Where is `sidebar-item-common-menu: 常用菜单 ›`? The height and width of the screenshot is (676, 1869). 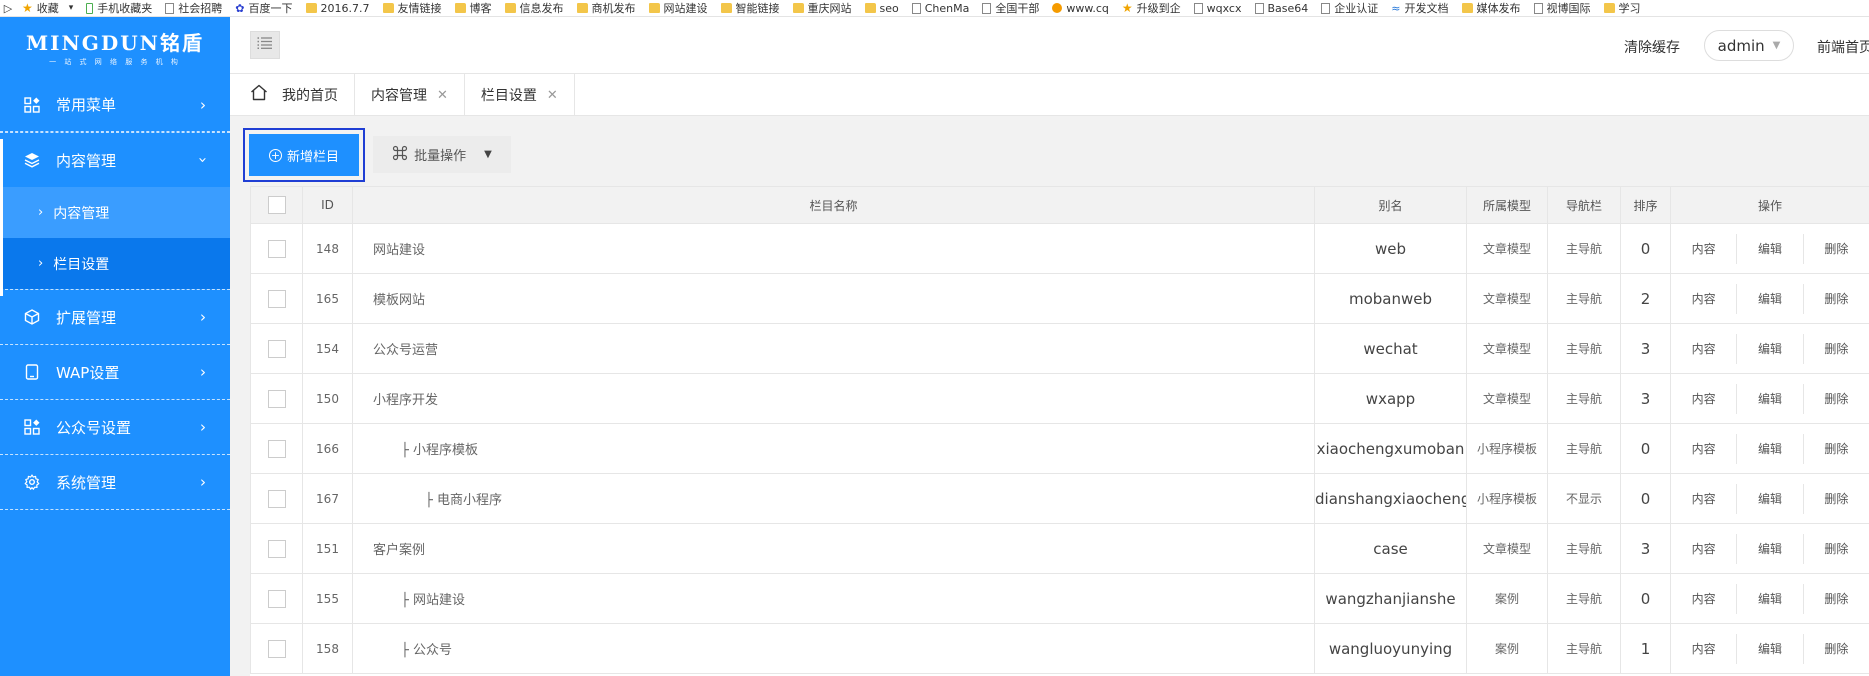 sidebar-item-common-menu: 常用菜单 › is located at coordinates (115, 104).